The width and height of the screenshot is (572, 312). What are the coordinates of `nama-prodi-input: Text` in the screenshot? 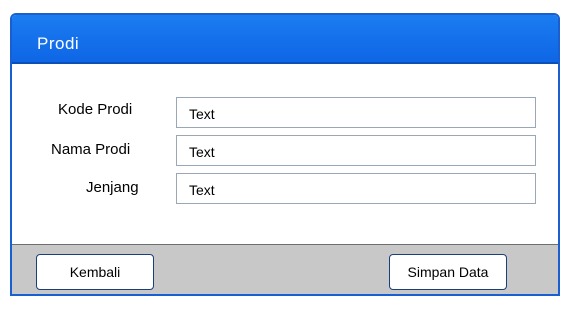 It's located at (356, 150).